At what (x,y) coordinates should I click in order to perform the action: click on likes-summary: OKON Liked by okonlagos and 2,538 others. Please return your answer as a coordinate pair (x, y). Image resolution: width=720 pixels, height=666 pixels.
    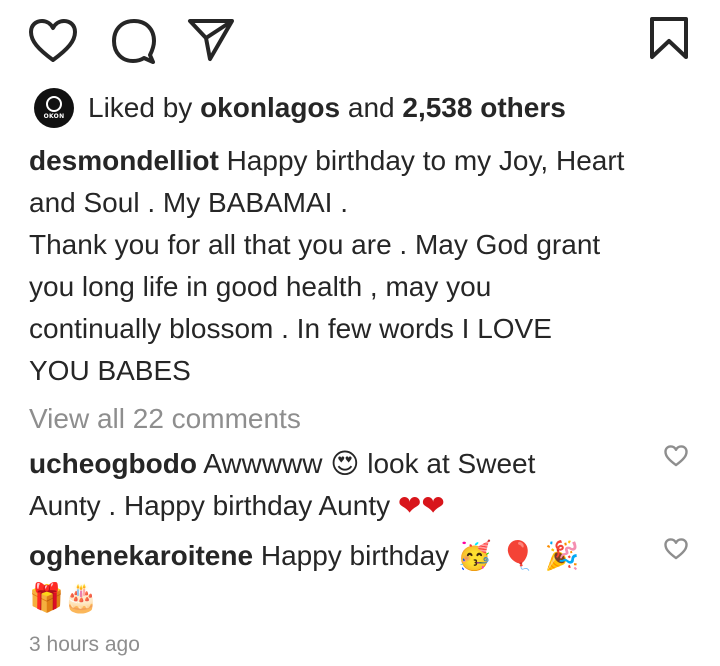
    Looking at the image, I should click on (300, 108).